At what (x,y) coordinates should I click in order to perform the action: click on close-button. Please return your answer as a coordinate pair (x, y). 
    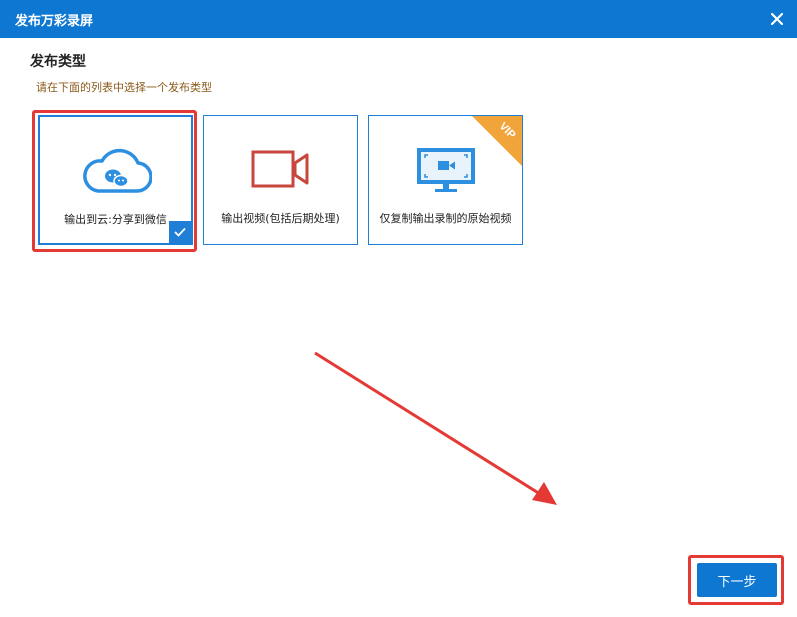
    Looking at the image, I should click on (777, 19).